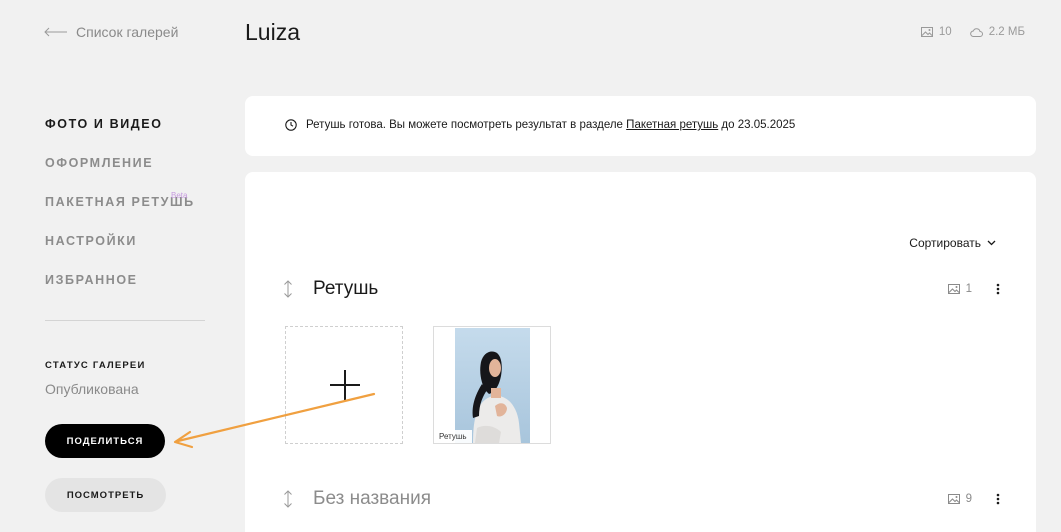 Image resolution: width=1061 pixels, height=532 pixels. I want to click on section-title: Ретушь, so click(345, 289).